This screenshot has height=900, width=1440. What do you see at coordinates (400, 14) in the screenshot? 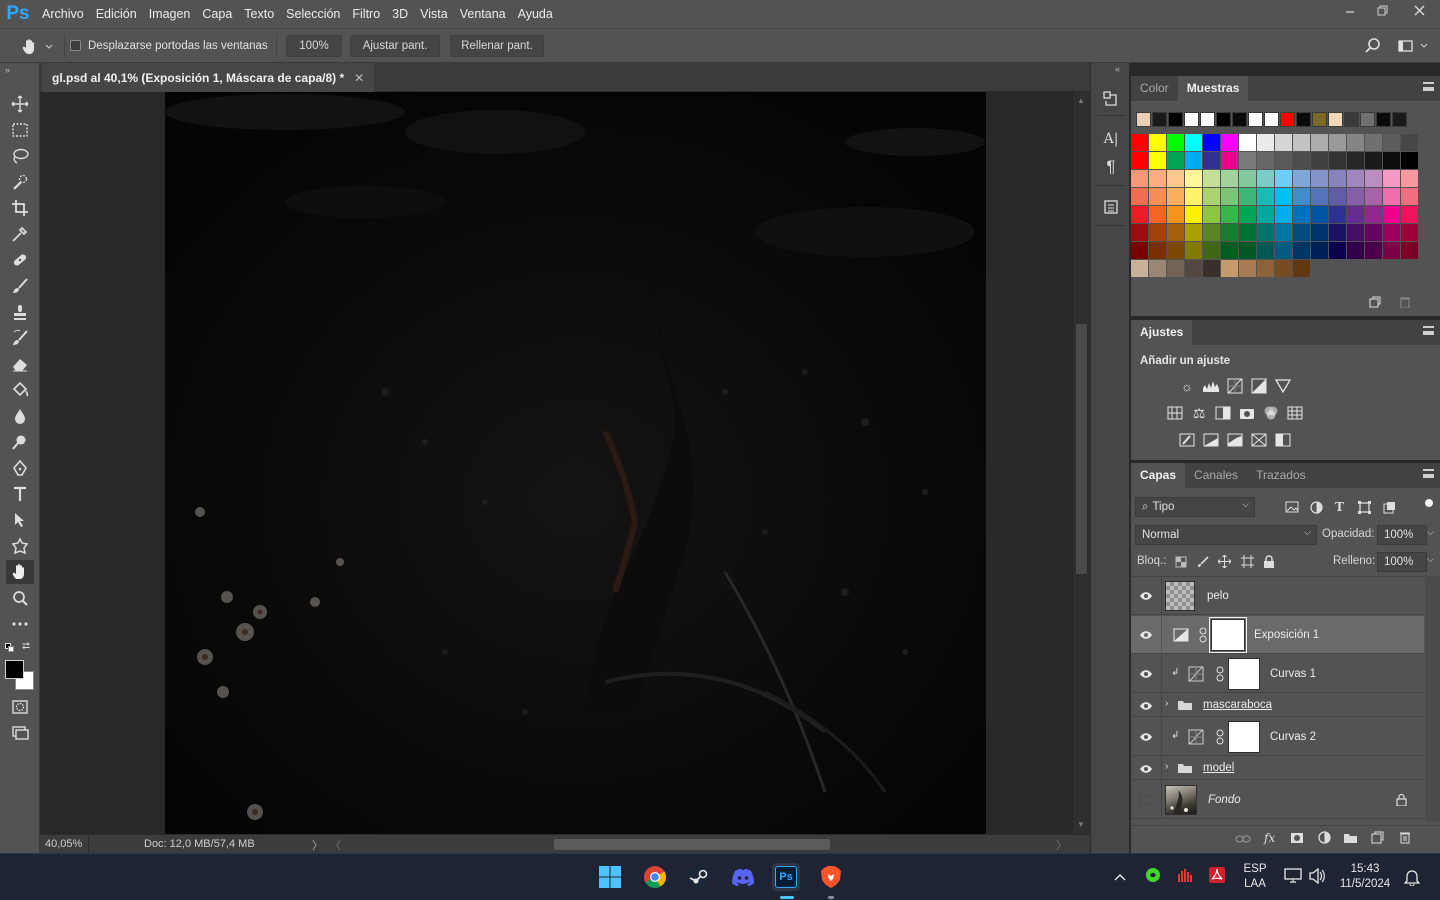
I see `menu-3d: 3D` at bounding box center [400, 14].